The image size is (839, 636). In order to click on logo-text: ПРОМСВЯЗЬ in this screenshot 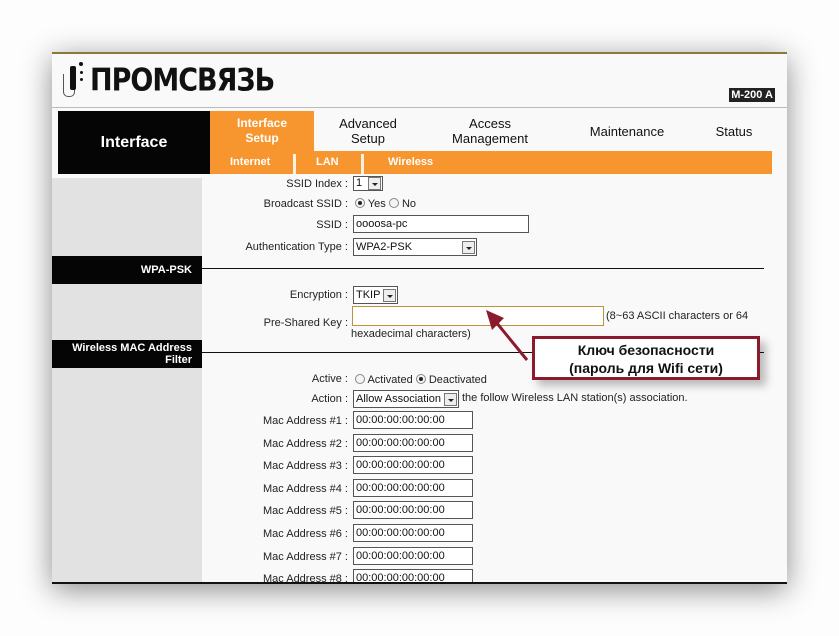, I will do `click(182, 80)`.